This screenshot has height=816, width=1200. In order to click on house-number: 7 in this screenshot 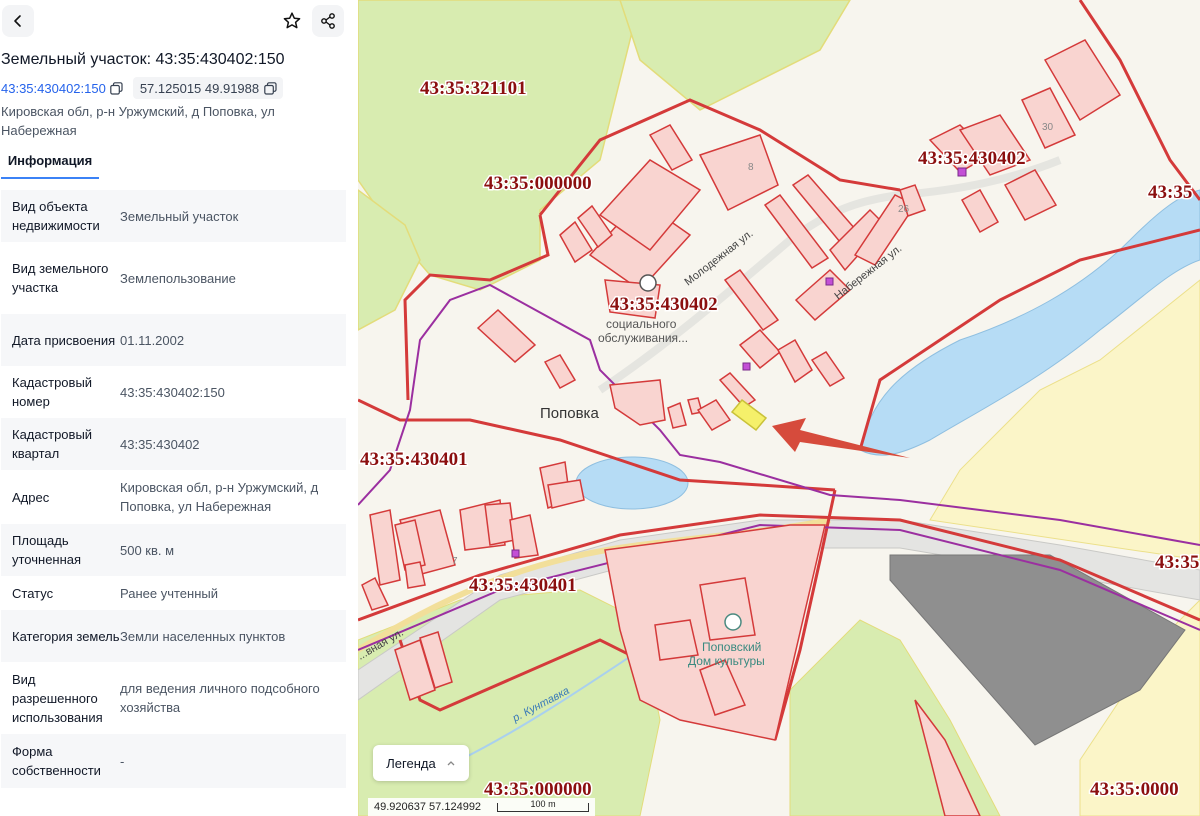, I will do `click(455, 561)`.